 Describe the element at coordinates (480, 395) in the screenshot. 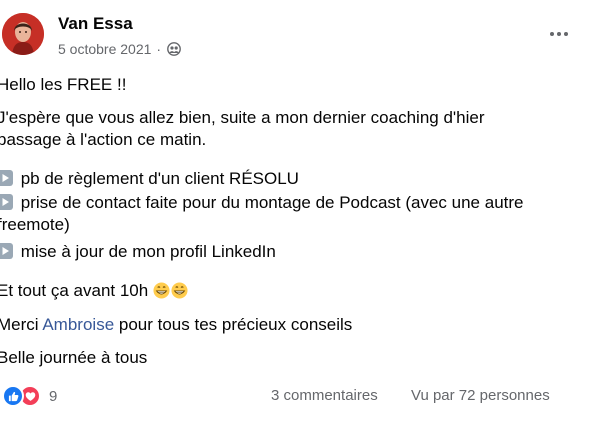

I see `views-count: Vu par 72 personnes` at that location.